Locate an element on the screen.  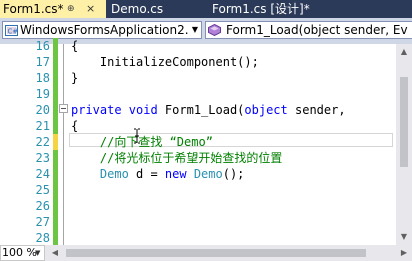
line-number: 24 is located at coordinates (42, 174).